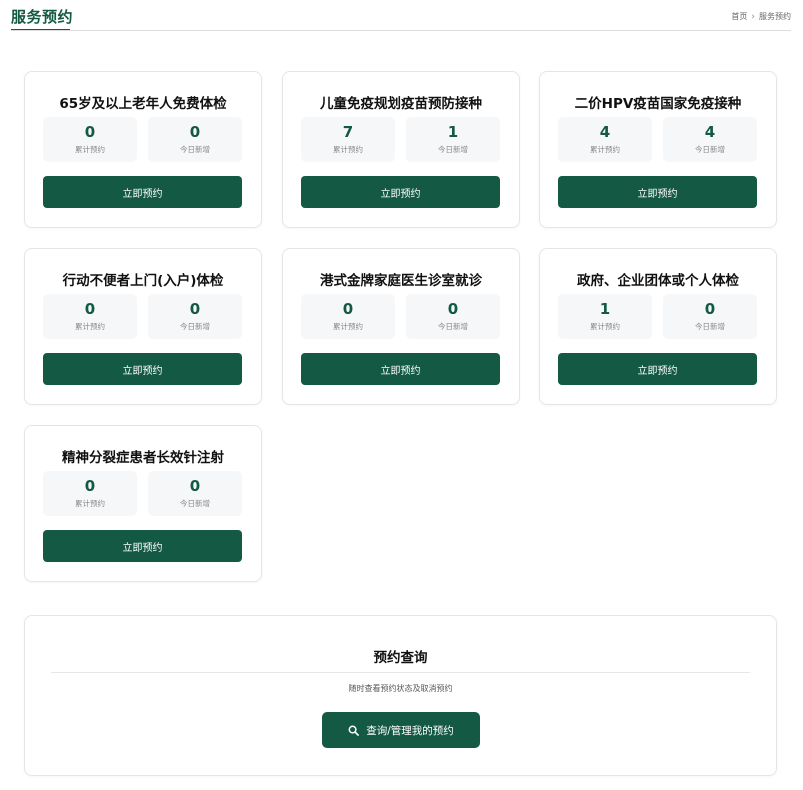 Image resolution: width=803 pixels, height=790 pixels. What do you see at coordinates (143, 458) in the screenshot?
I see `service-title: 精神分裂症患者长效针注射` at bounding box center [143, 458].